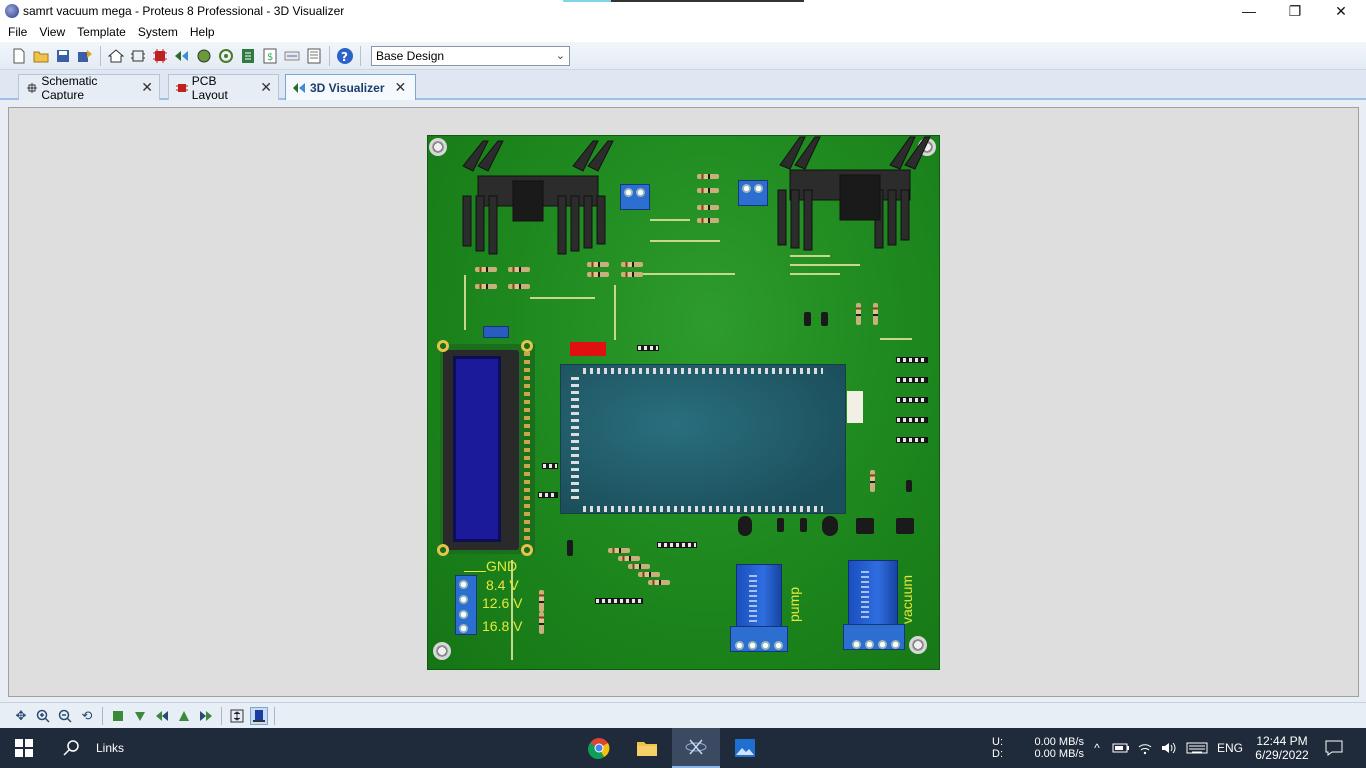 This screenshot has width=1366, height=768. I want to click on visualizer-icon, so click(182, 56).